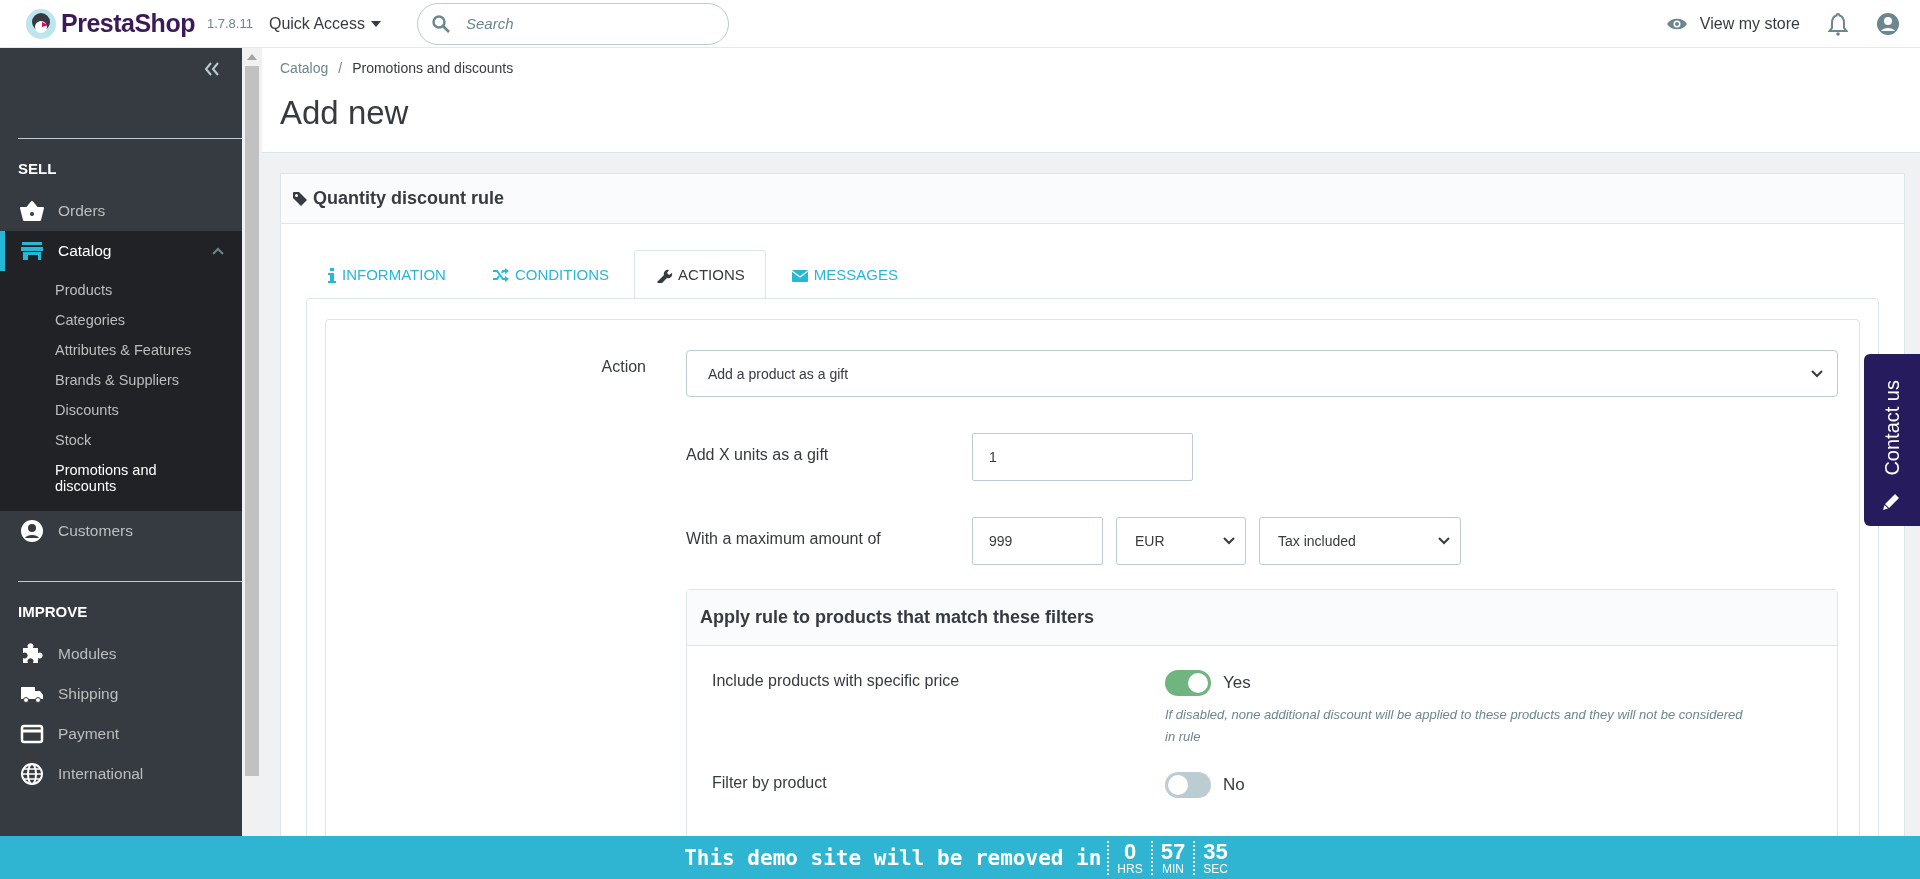 The width and height of the screenshot is (1920, 879). Describe the element at coordinates (332, 274) in the screenshot. I see `info-icon` at that location.